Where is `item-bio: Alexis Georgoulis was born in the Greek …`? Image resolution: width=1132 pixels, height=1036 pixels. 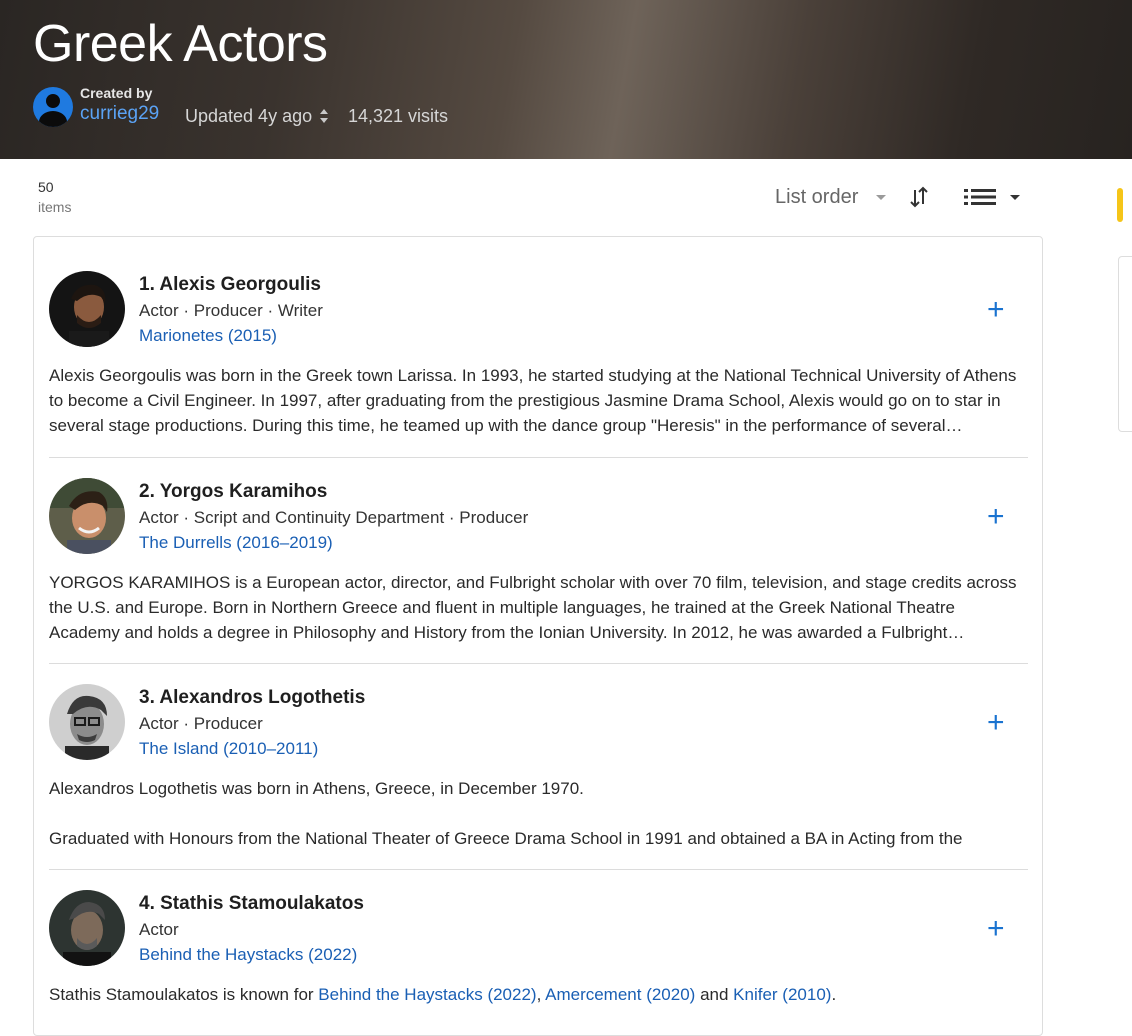 item-bio: Alexis Georgoulis was born in the Greek … is located at coordinates (533, 400).